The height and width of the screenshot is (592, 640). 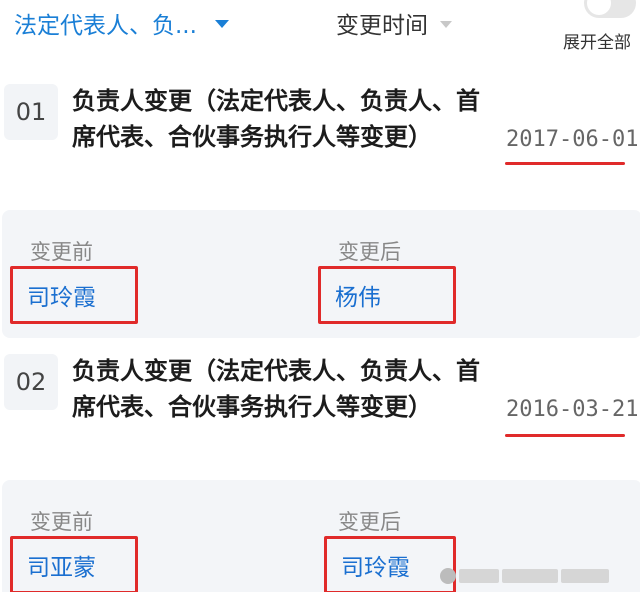 I want to click on record-date: 2016-03-21, so click(x=572, y=409).